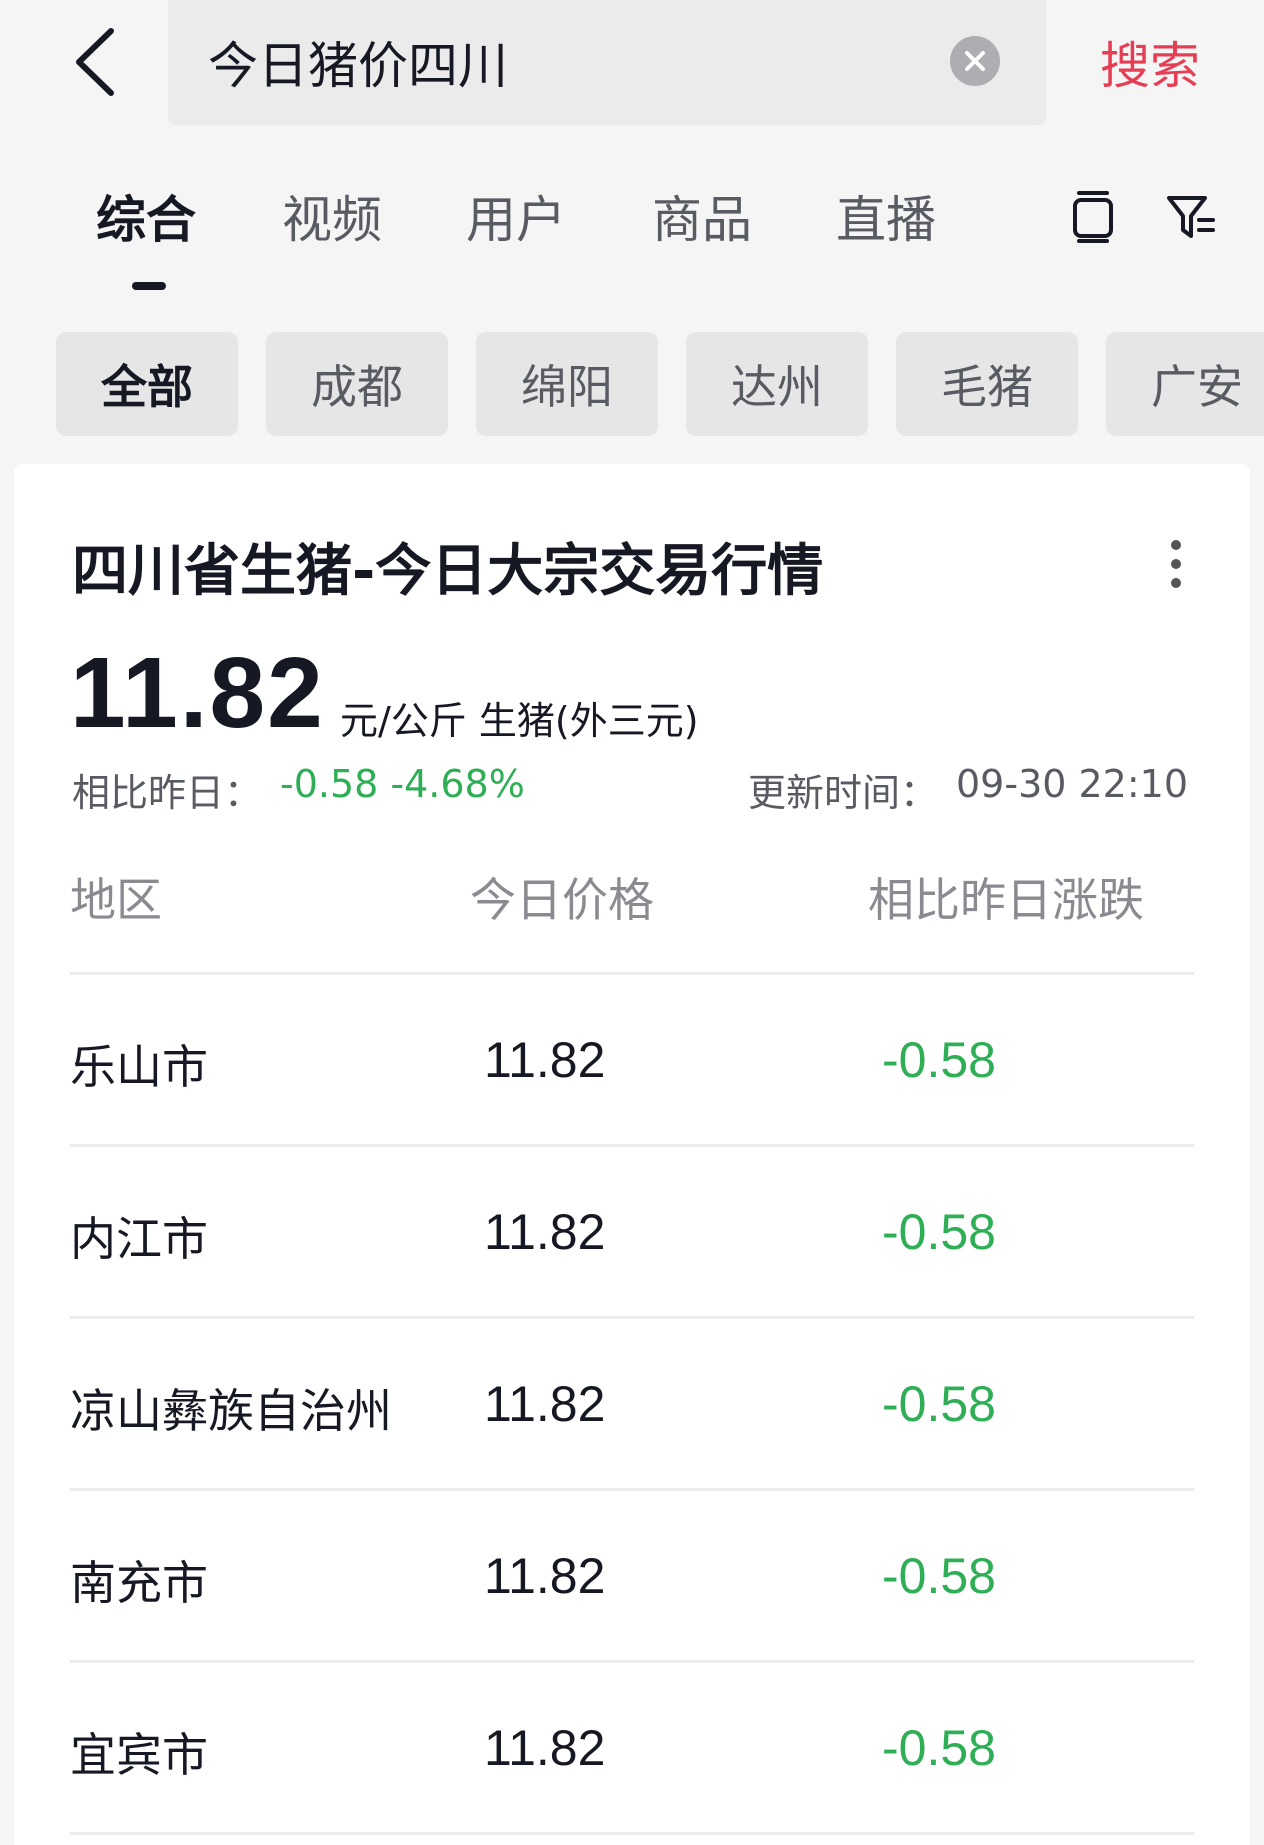 Image resolution: width=1264 pixels, height=1845 pixels. What do you see at coordinates (632, 235) in the screenshot?
I see `result-tabs: 综合 视频 用户 商品 直播` at bounding box center [632, 235].